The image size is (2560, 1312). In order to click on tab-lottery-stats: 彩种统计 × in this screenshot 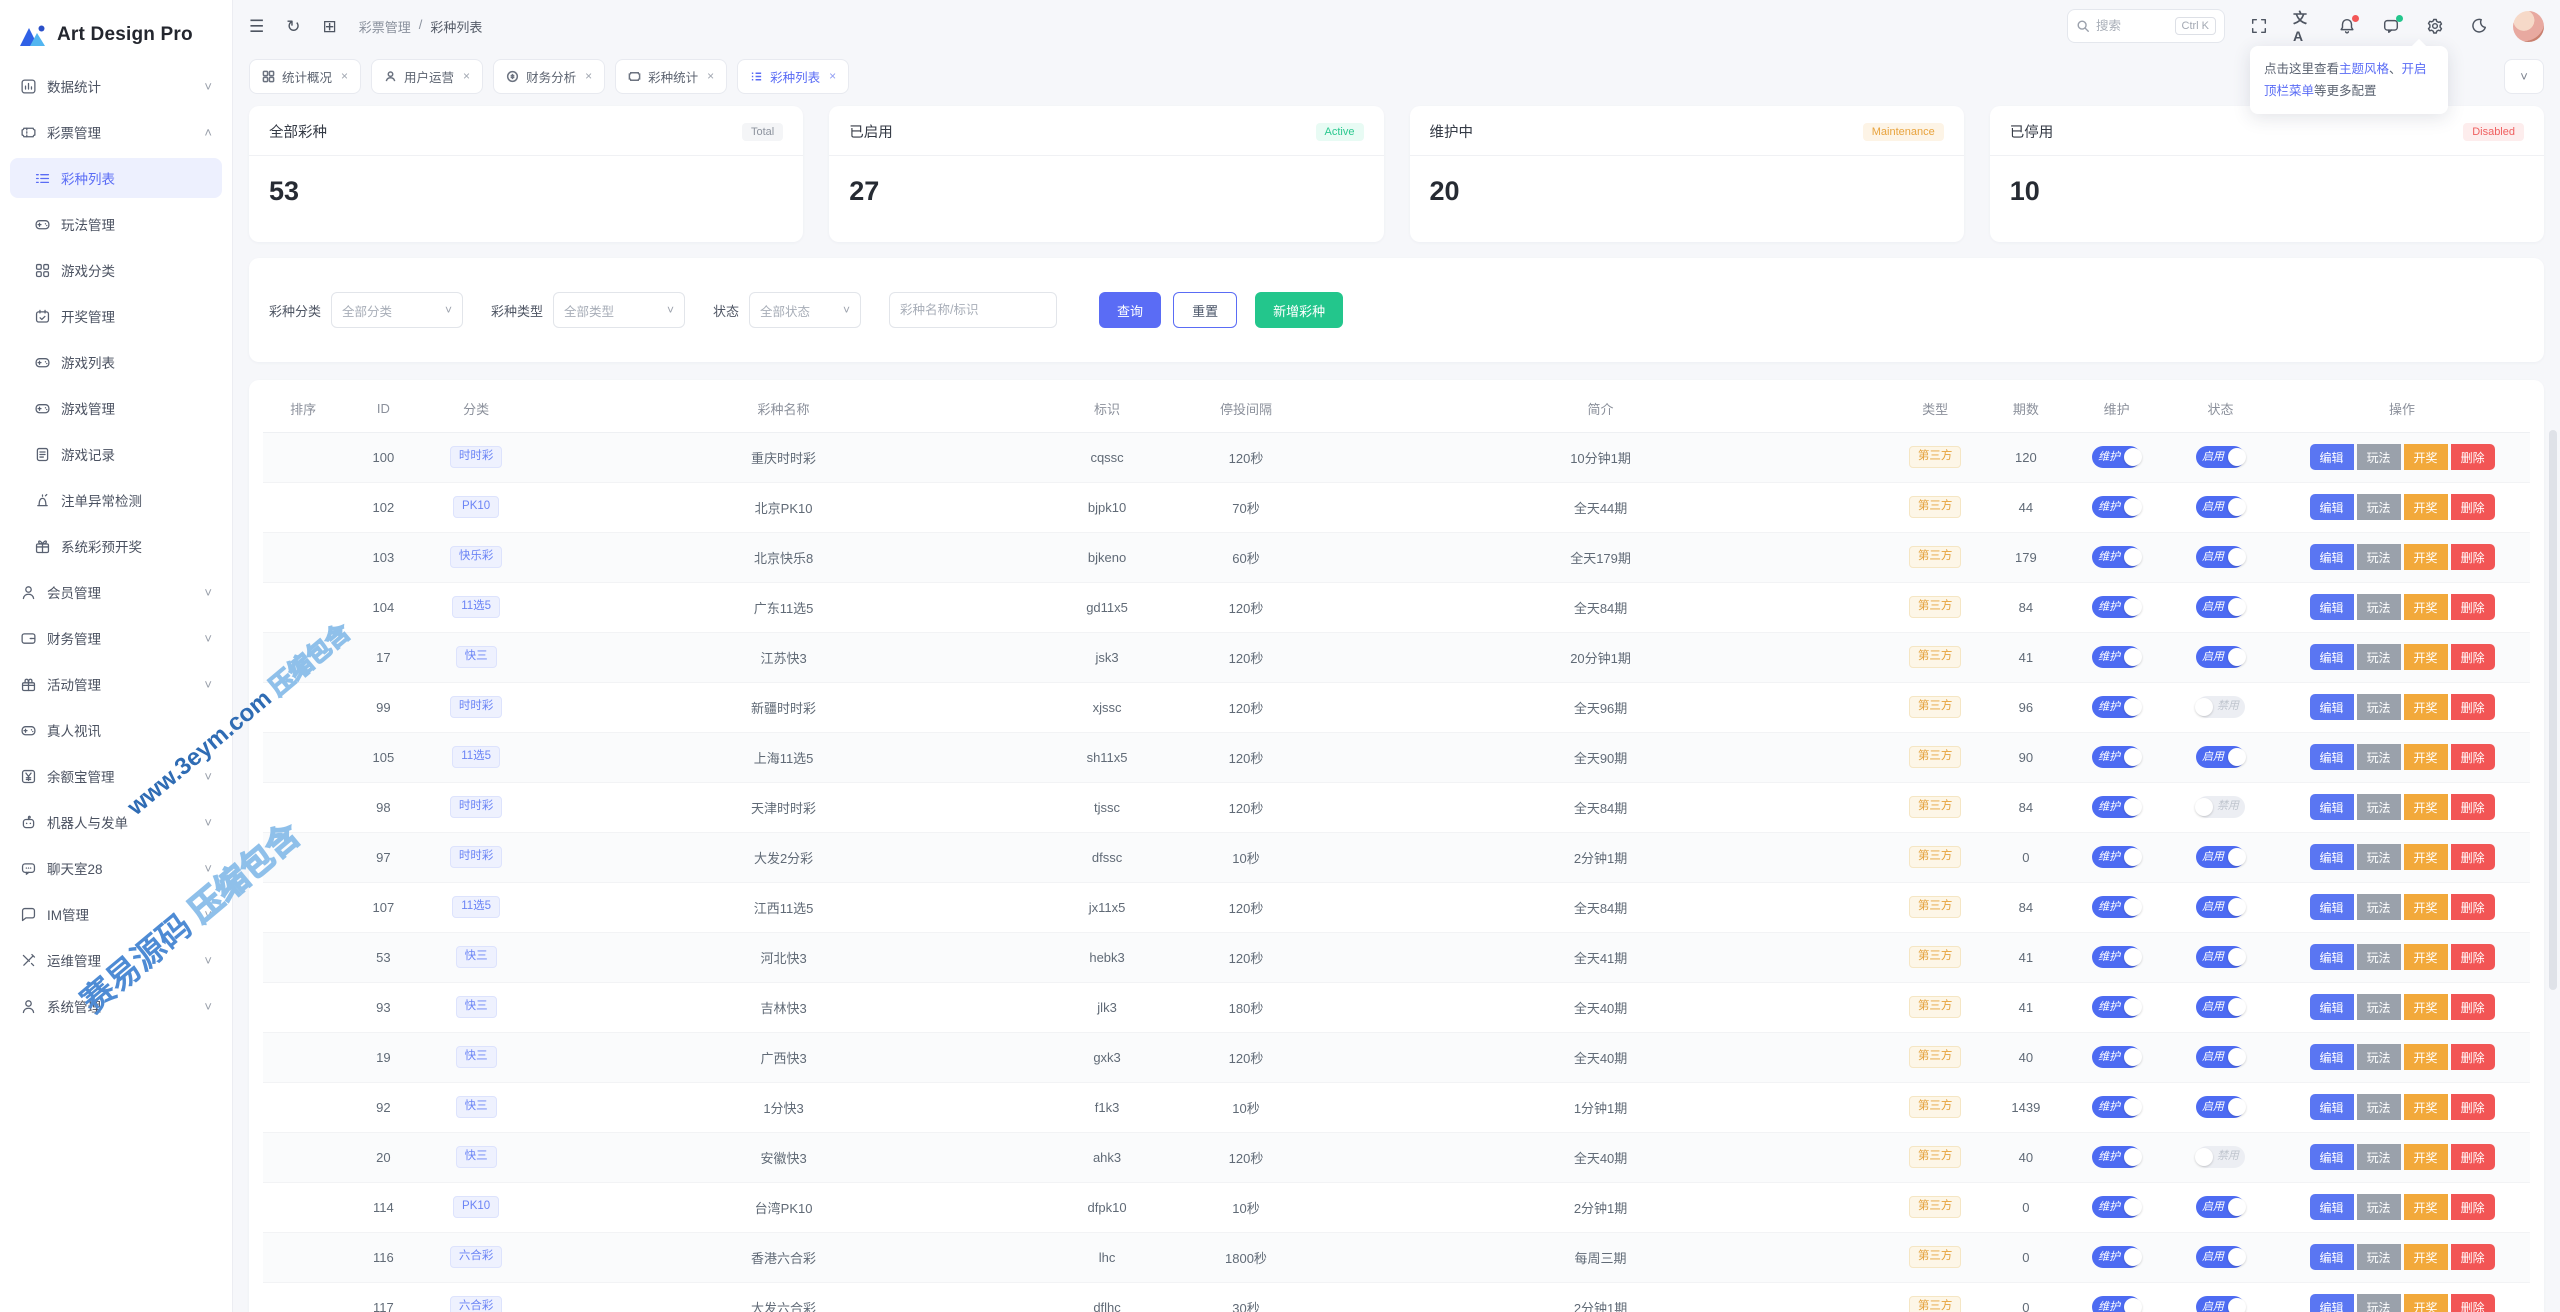, I will do `click(671, 76)`.